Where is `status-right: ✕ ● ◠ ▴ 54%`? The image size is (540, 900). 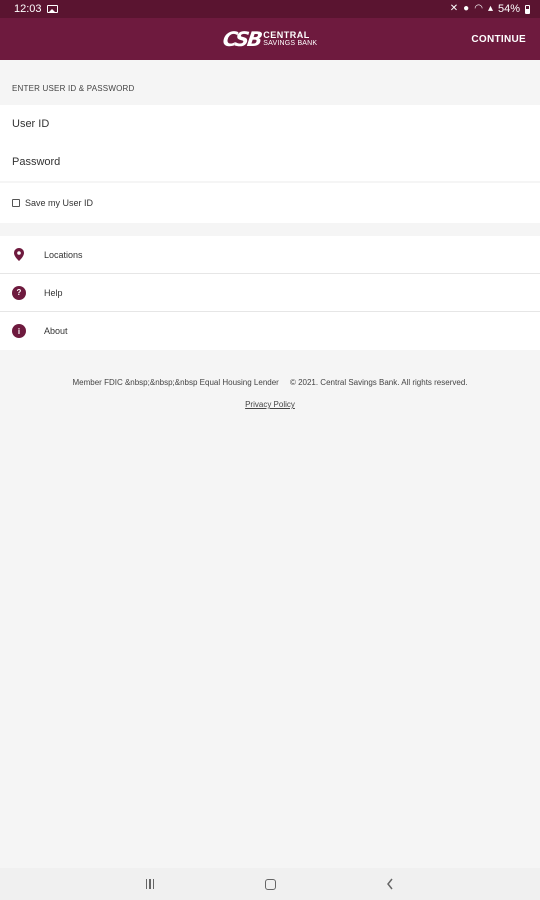
status-right: ✕ ● ◠ ▴ 54% is located at coordinates (490, 9).